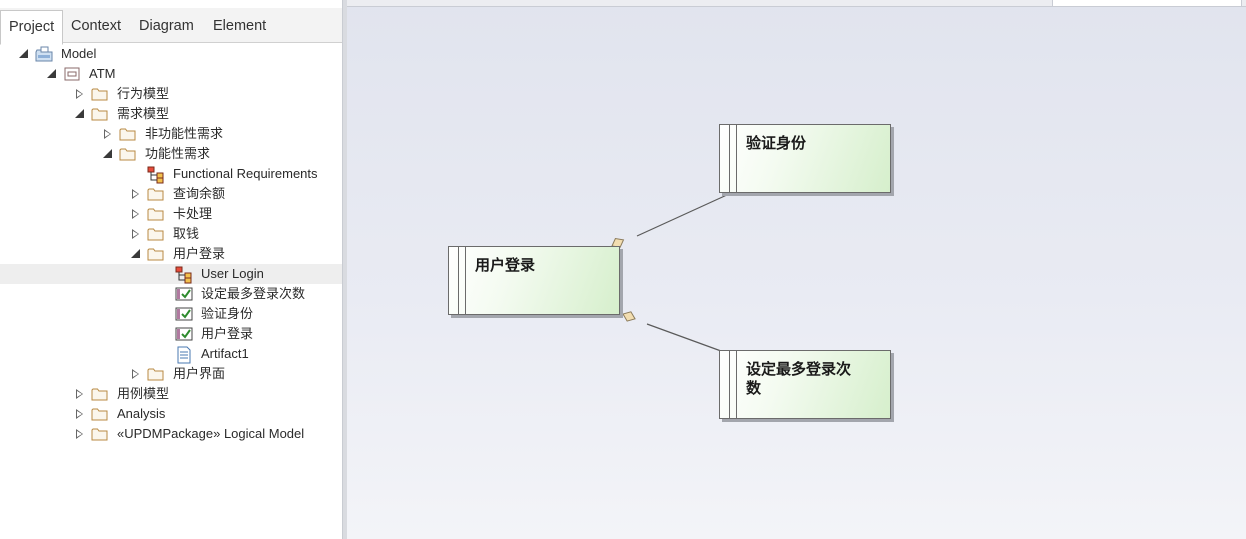 This screenshot has width=1246, height=539. What do you see at coordinates (171, 234) in the screenshot?
I see `tree-node: 取钱` at bounding box center [171, 234].